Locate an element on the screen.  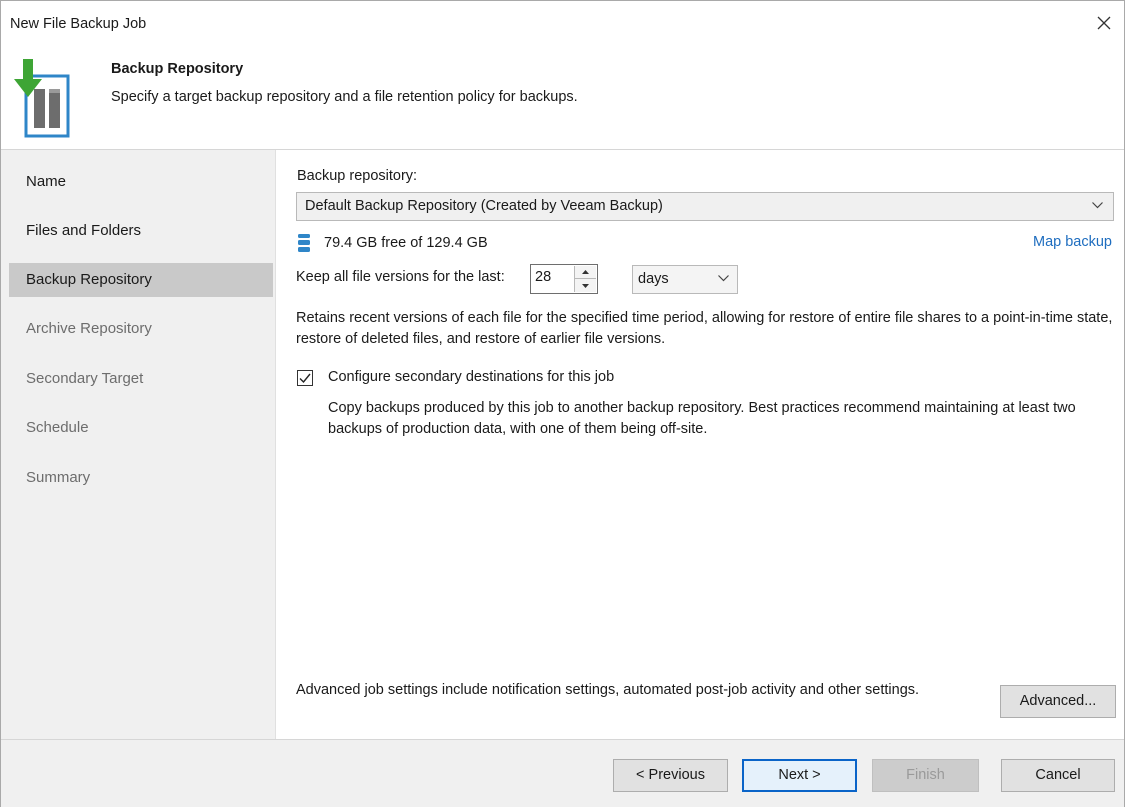
step-backup-repository: Backup Repository is located at coordinates (141, 280).